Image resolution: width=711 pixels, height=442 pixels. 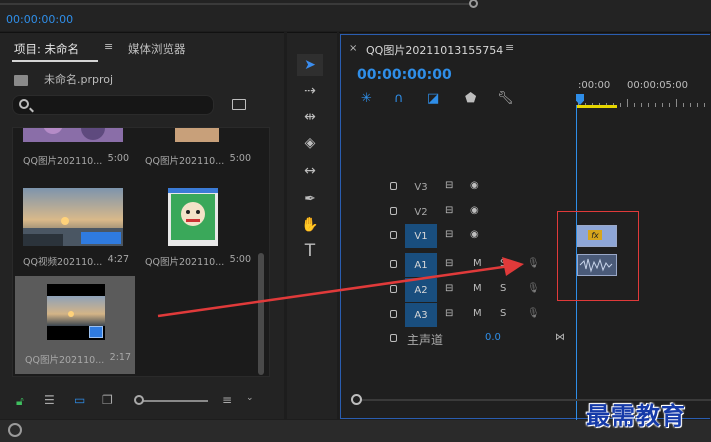 I want to click on track-name: A2, so click(x=421, y=290).